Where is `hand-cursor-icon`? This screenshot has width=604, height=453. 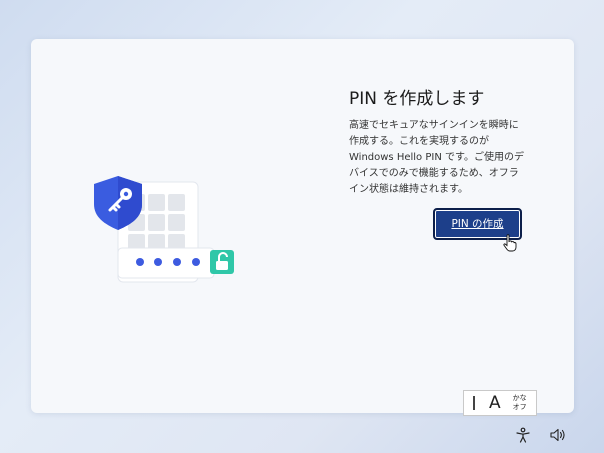 hand-cursor-icon is located at coordinates (510, 243).